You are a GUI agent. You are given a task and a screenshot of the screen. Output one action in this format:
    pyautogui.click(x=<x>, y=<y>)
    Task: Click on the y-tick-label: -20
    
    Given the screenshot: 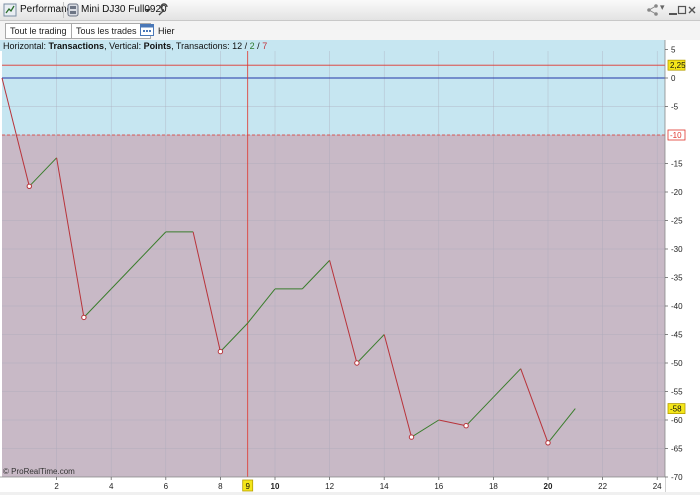 What is the action you would take?
    pyautogui.click(x=677, y=192)
    